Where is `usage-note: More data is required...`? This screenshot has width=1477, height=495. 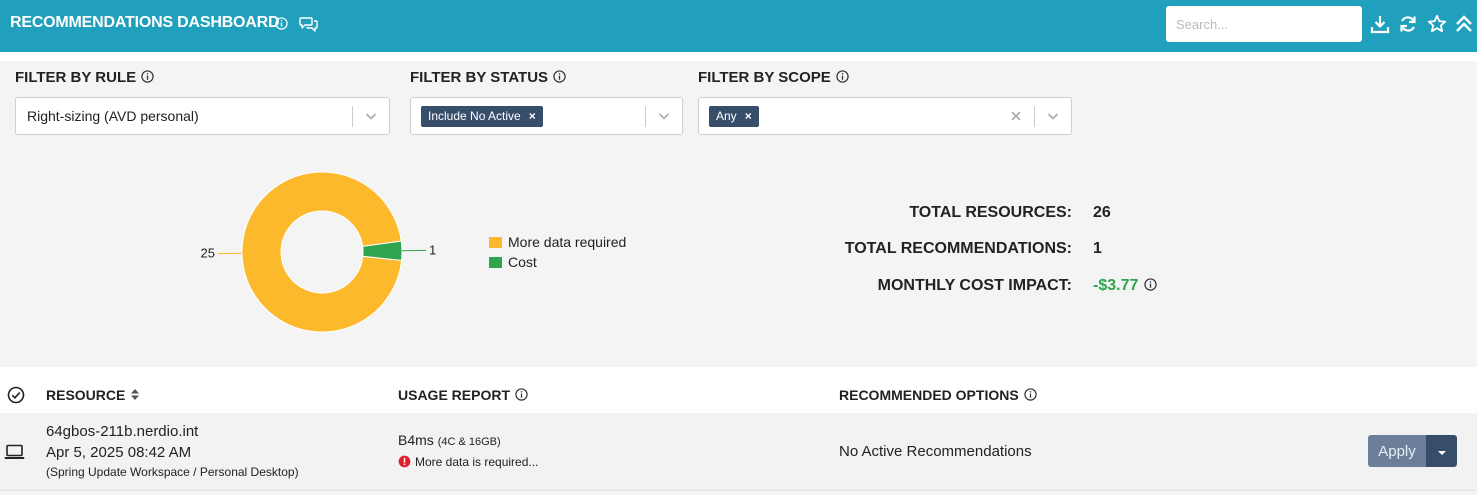
usage-note: More data is required... is located at coordinates (468, 462).